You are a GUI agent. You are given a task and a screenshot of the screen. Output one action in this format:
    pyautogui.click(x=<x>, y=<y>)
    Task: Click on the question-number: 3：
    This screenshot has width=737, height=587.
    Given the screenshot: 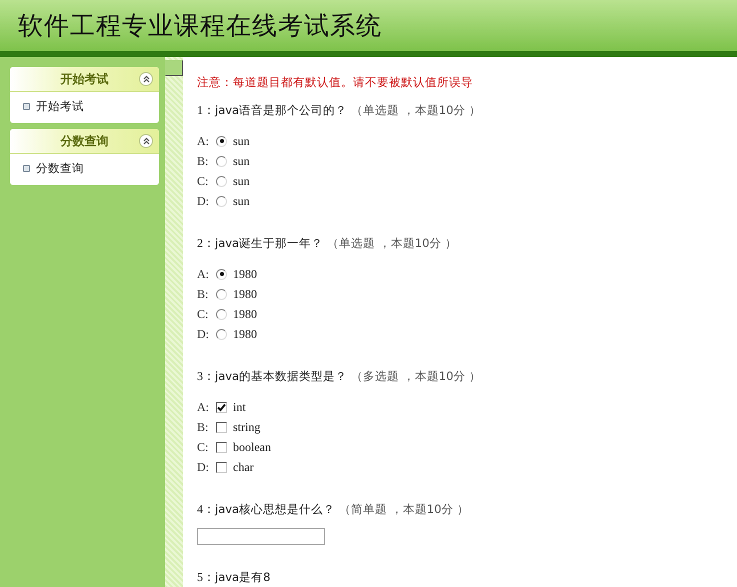 What is the action you would take?
    pyautogui.click(x=206, y=376)
    